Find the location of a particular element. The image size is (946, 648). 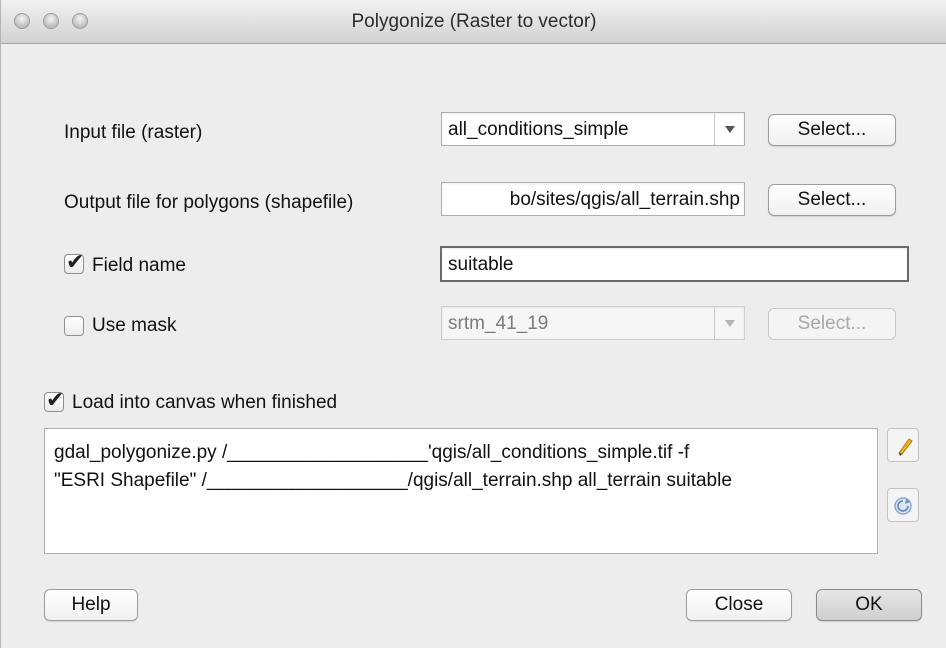

mask-dropdown is located at coordinates (729, 323).